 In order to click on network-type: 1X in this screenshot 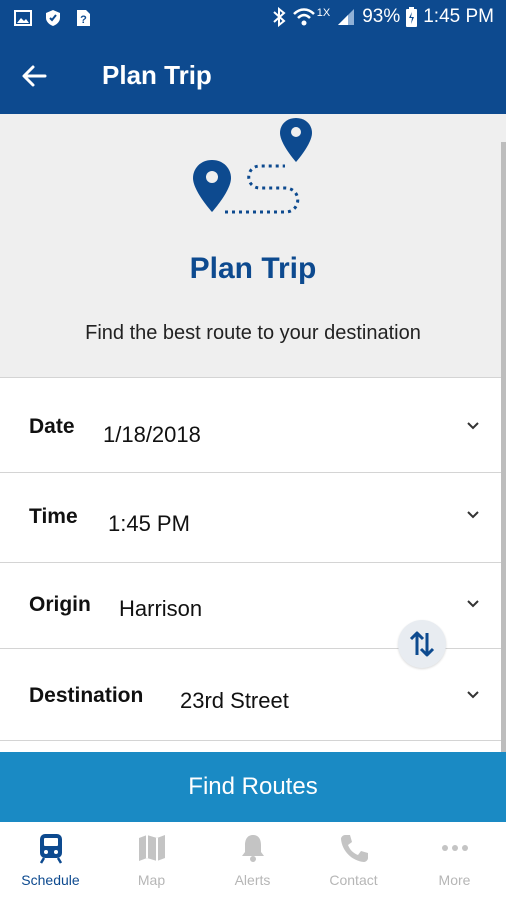, I will do `click(323, 13)`.